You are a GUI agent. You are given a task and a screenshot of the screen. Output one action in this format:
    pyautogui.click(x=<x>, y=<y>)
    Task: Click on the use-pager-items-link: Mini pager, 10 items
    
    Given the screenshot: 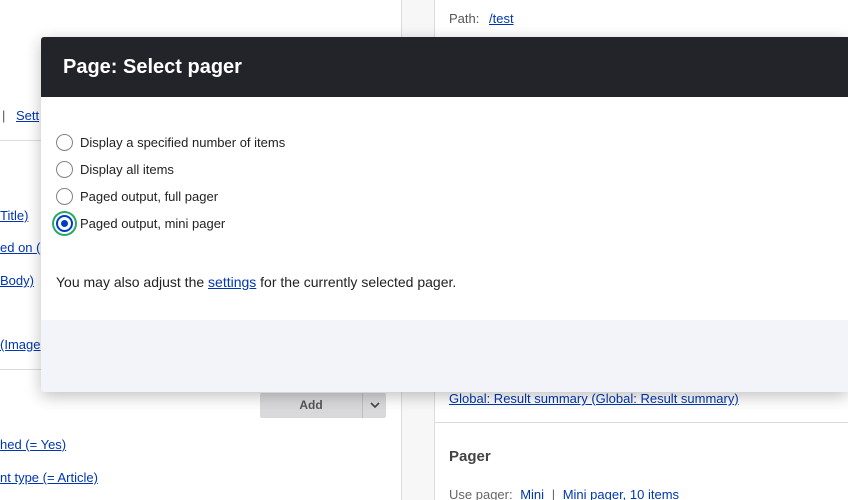 What is the action you would take?
    pyautogui.click(x=621, y=493)
    